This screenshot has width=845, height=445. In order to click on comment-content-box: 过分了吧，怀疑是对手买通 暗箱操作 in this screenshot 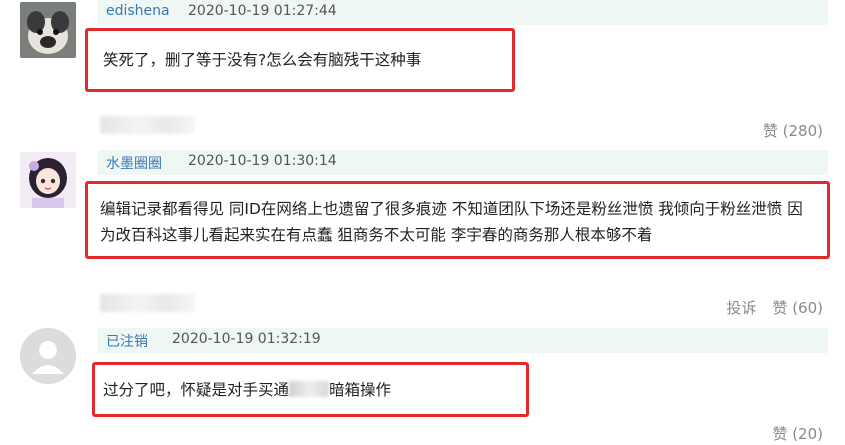, I will do `click(310, 389)`.